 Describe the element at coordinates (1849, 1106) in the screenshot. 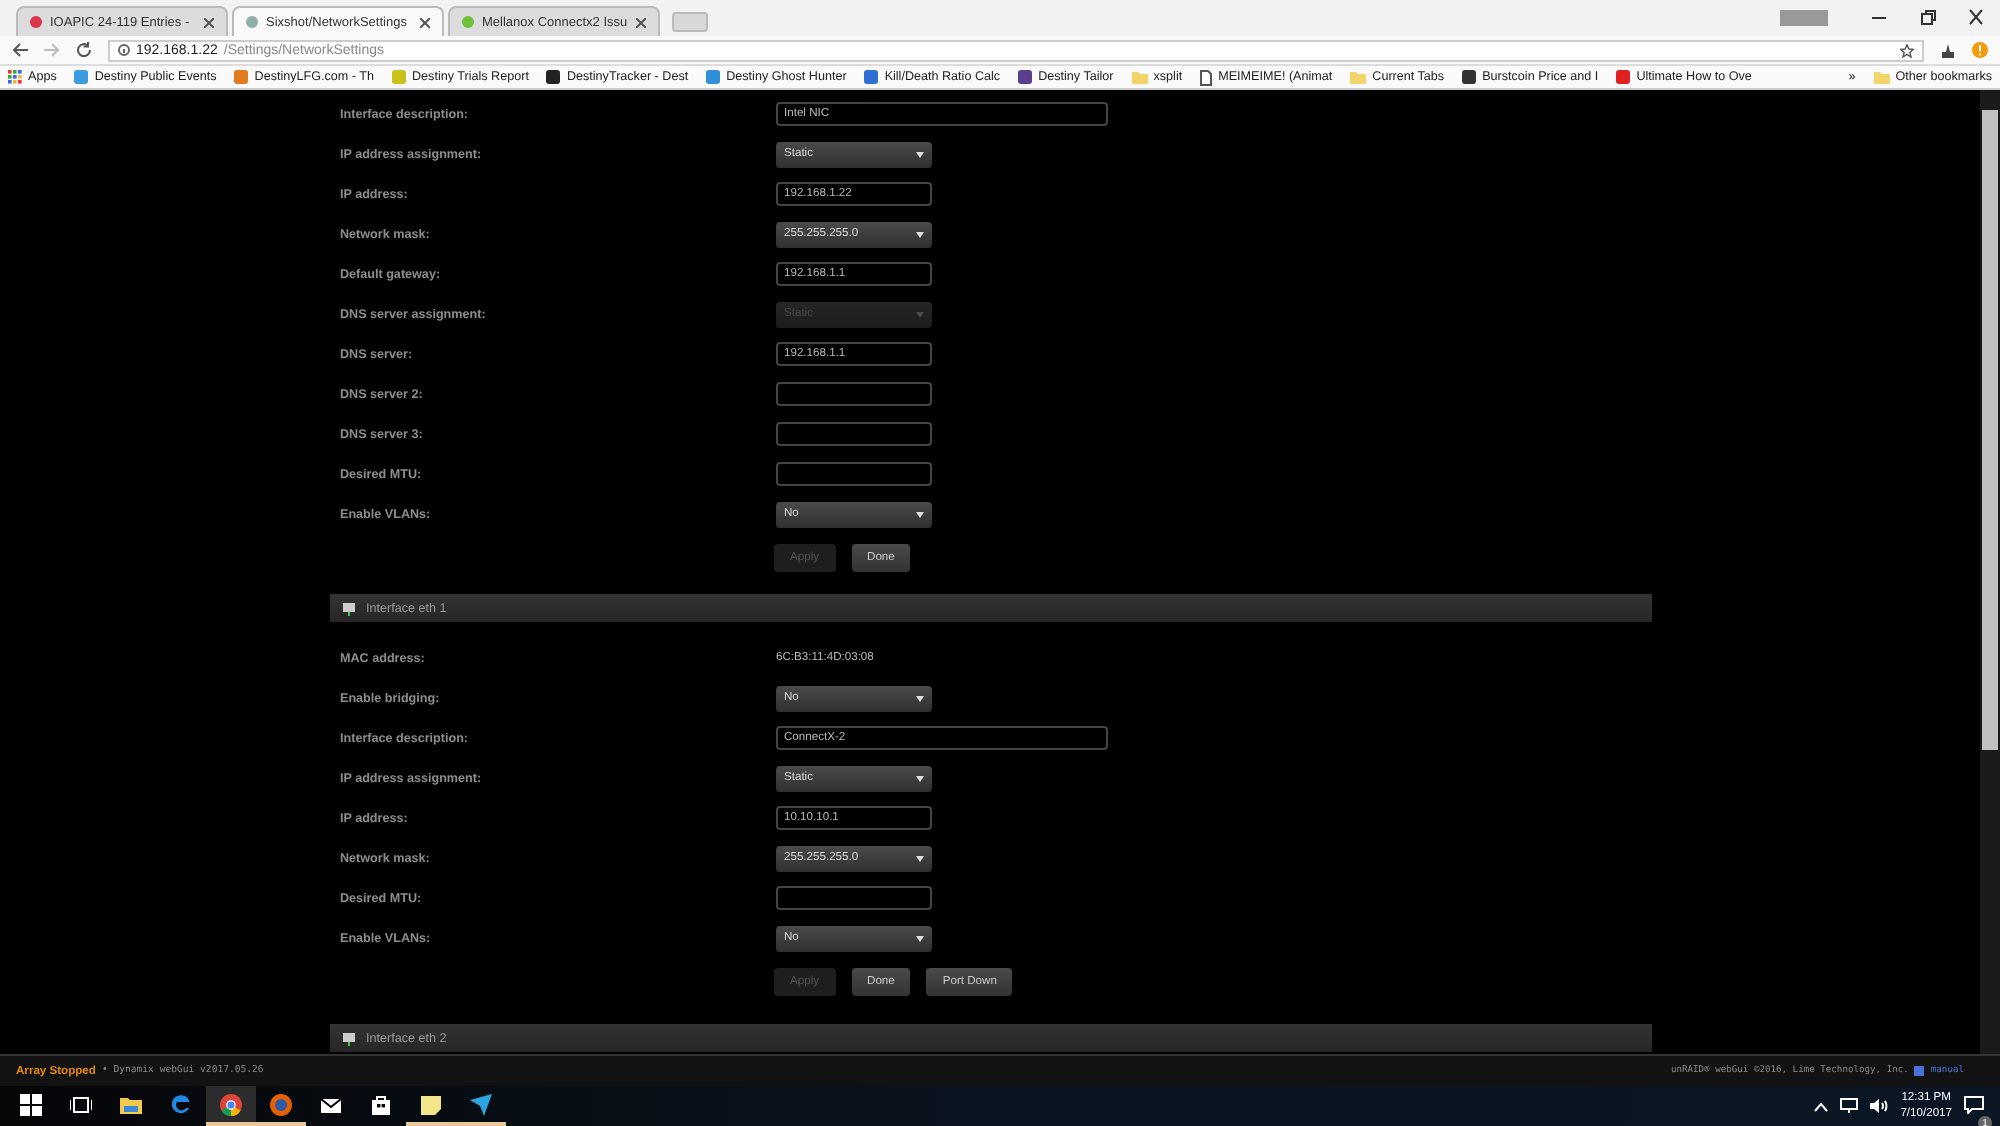

I see `network-icon` at that location.